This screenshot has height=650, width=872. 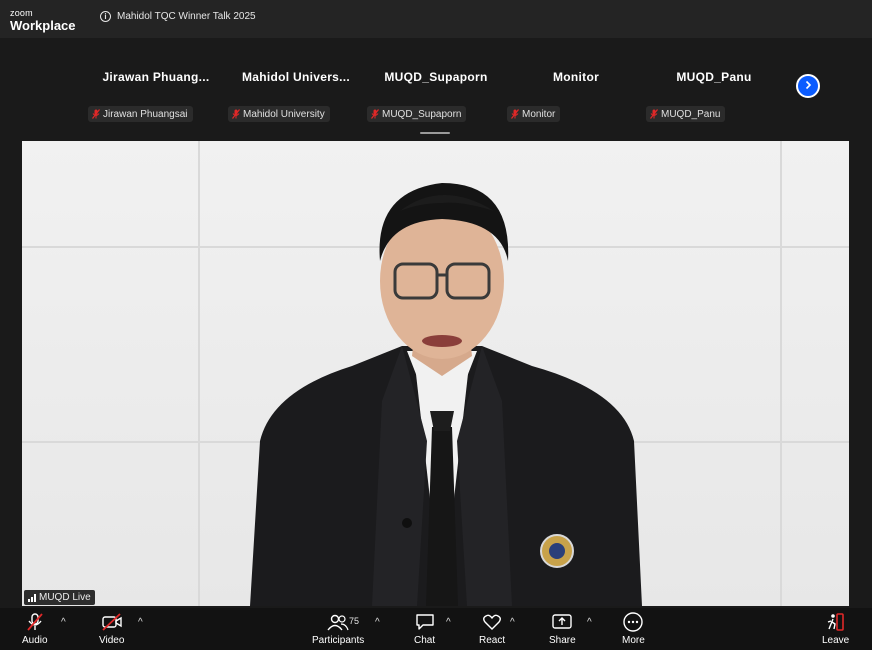 What do you see at coordinates (435, 133) in the screenshot?
I see `strip-page-indicator` at bounding box center [435, 133].